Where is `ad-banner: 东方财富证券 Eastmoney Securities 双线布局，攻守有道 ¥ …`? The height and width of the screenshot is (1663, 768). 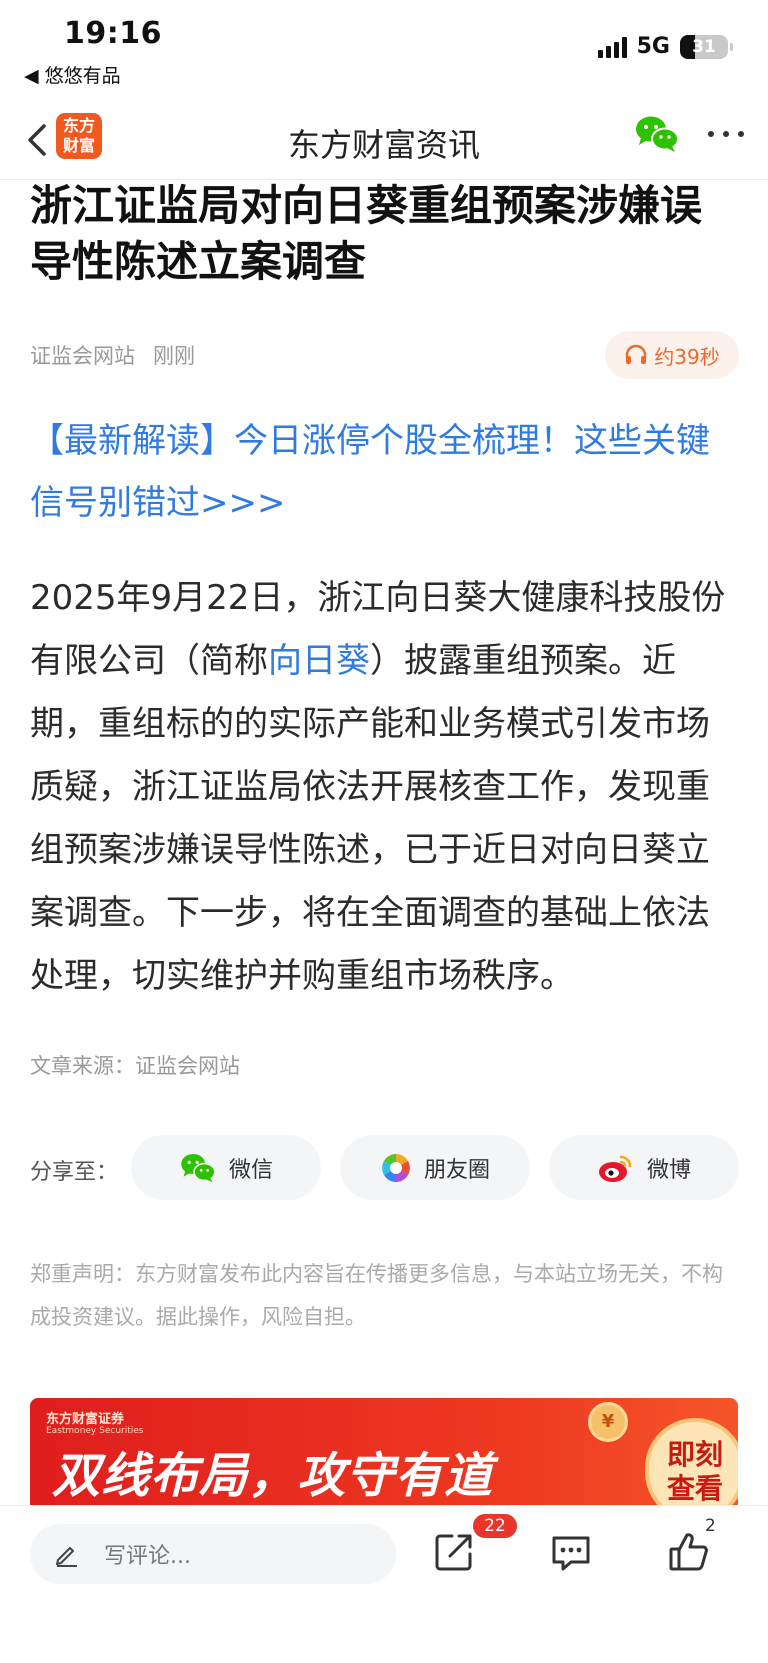 ad-banner: 东方财富证券 Eastmoney Securities 双线布局，攻守有道 ¥ … is located at coordinates (384, 1453).